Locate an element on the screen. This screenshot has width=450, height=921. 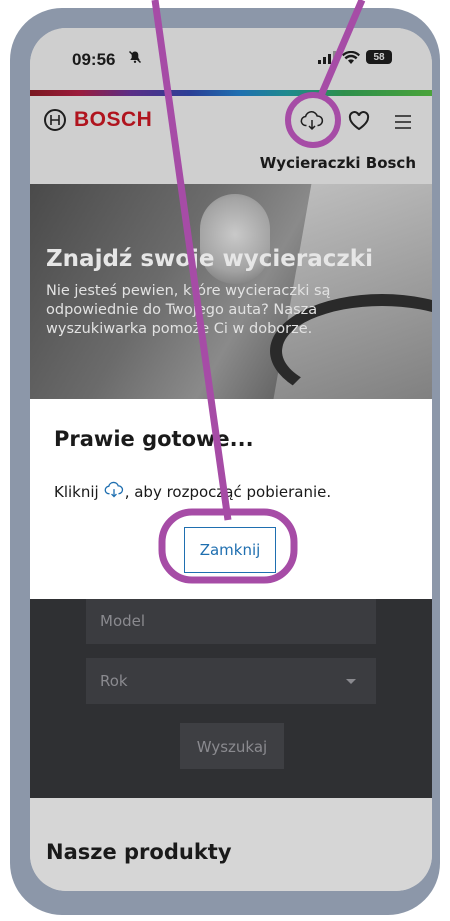
bosch-armature-icon is located at coordinates (55, 120).